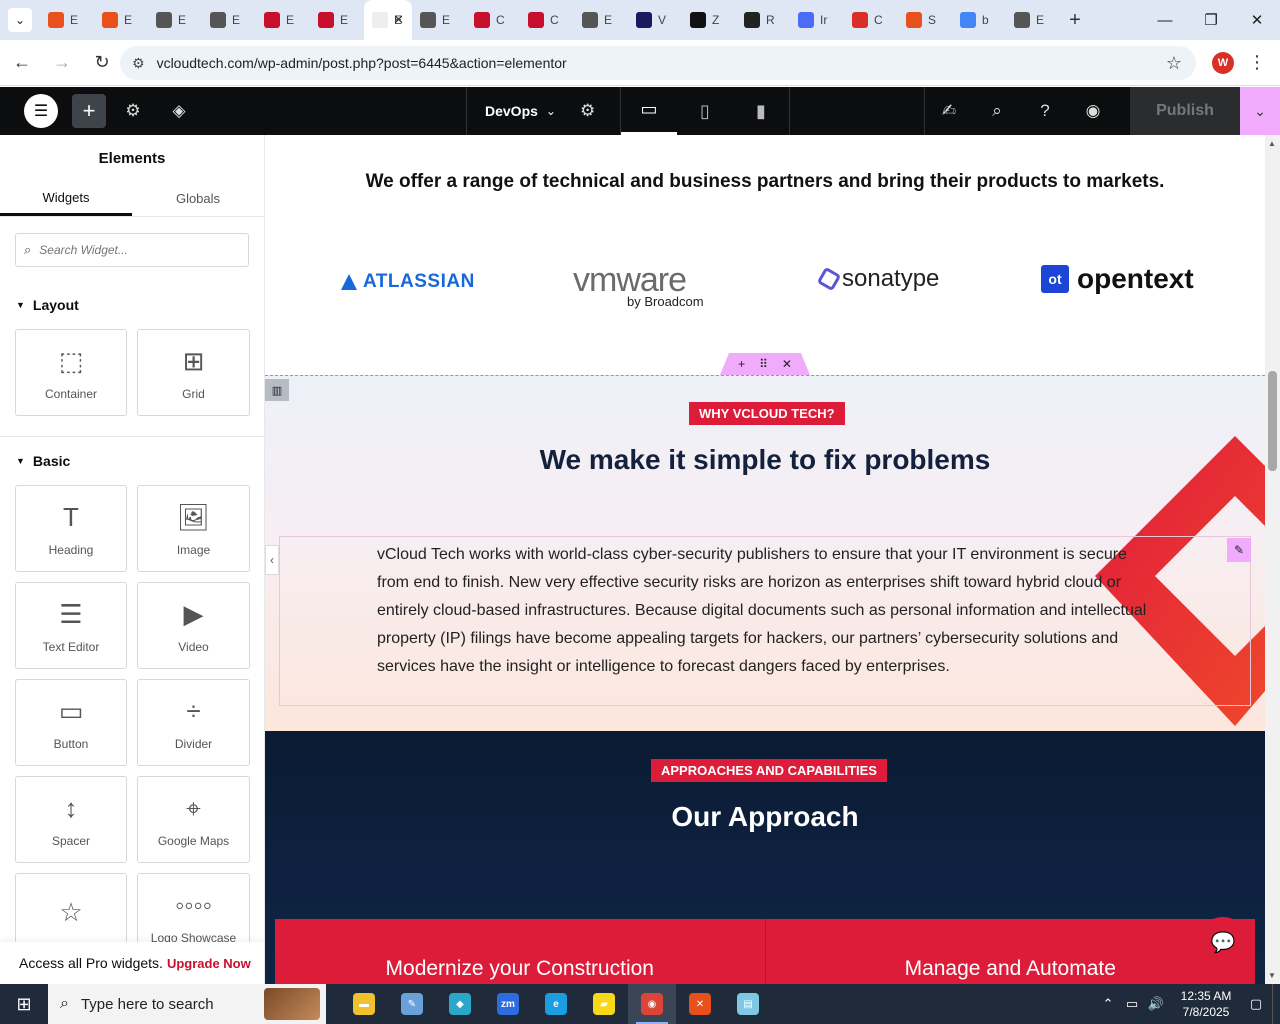  I want to click on widget-grid: ⊞ Grid, so click(193, 372).